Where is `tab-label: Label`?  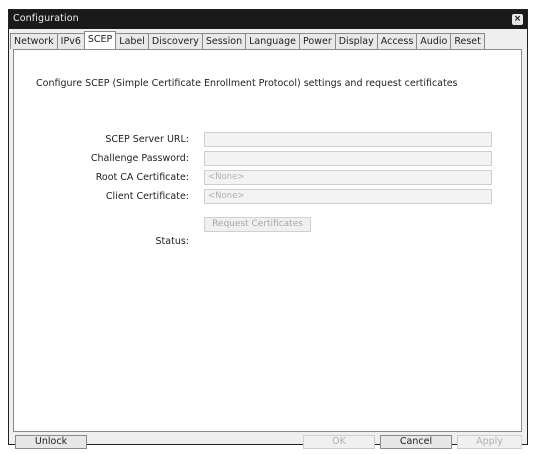 tab-label: Label is located at coordinates (132, 41).